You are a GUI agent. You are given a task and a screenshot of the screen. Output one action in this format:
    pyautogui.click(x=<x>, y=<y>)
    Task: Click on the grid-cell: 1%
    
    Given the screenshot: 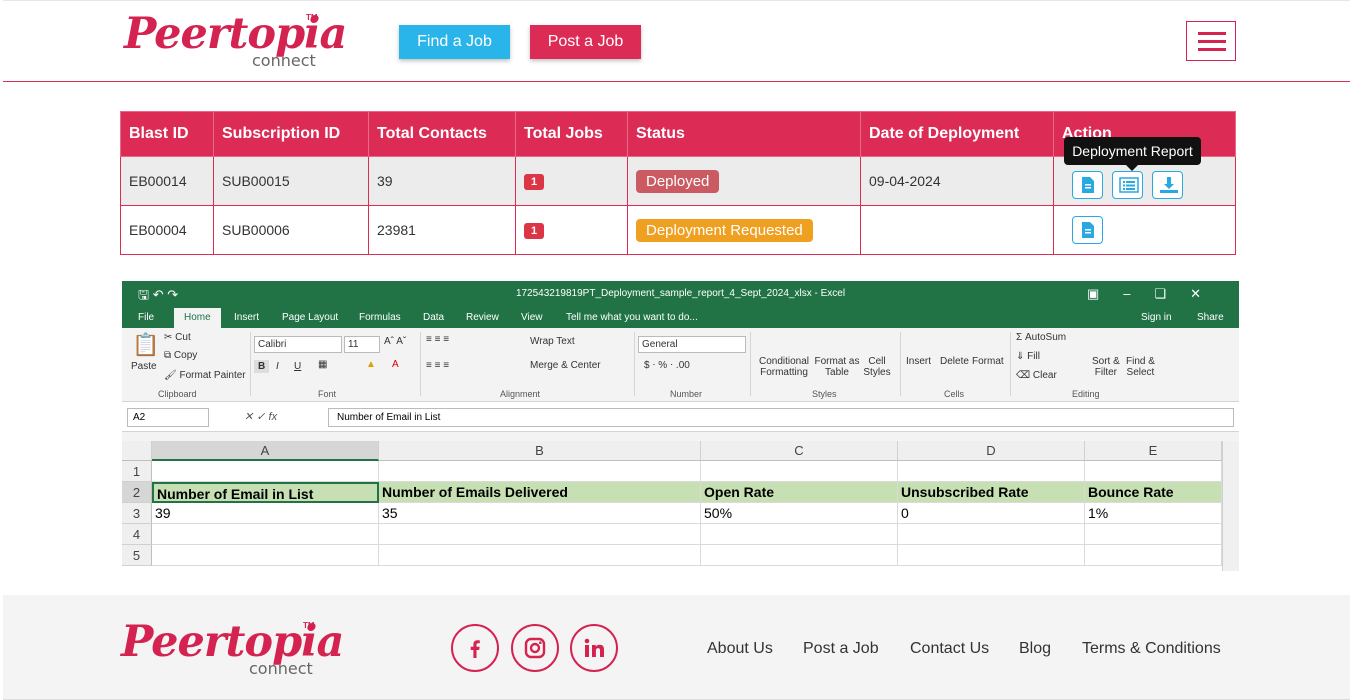 What is the action you would take?
    pyautogui.click(x=1153, y=513)
    